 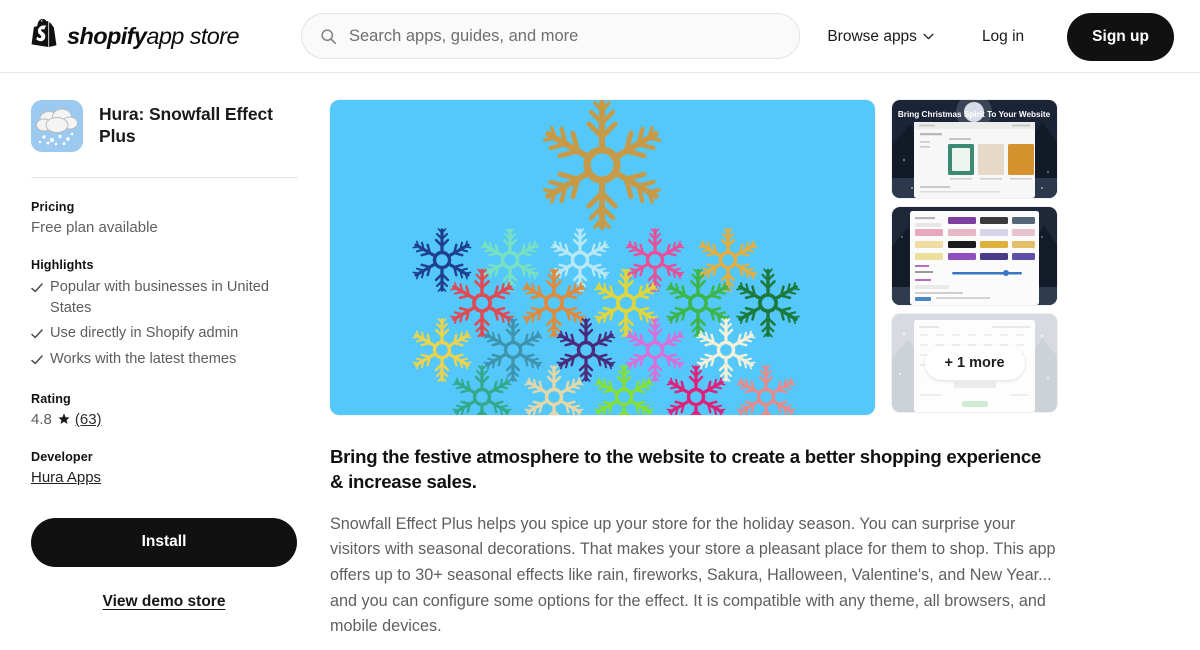 What do you see at coordinates (66, 477) in the screenshot?
I see `developer-link: Hura Apps` at bounding box center [66, 477].